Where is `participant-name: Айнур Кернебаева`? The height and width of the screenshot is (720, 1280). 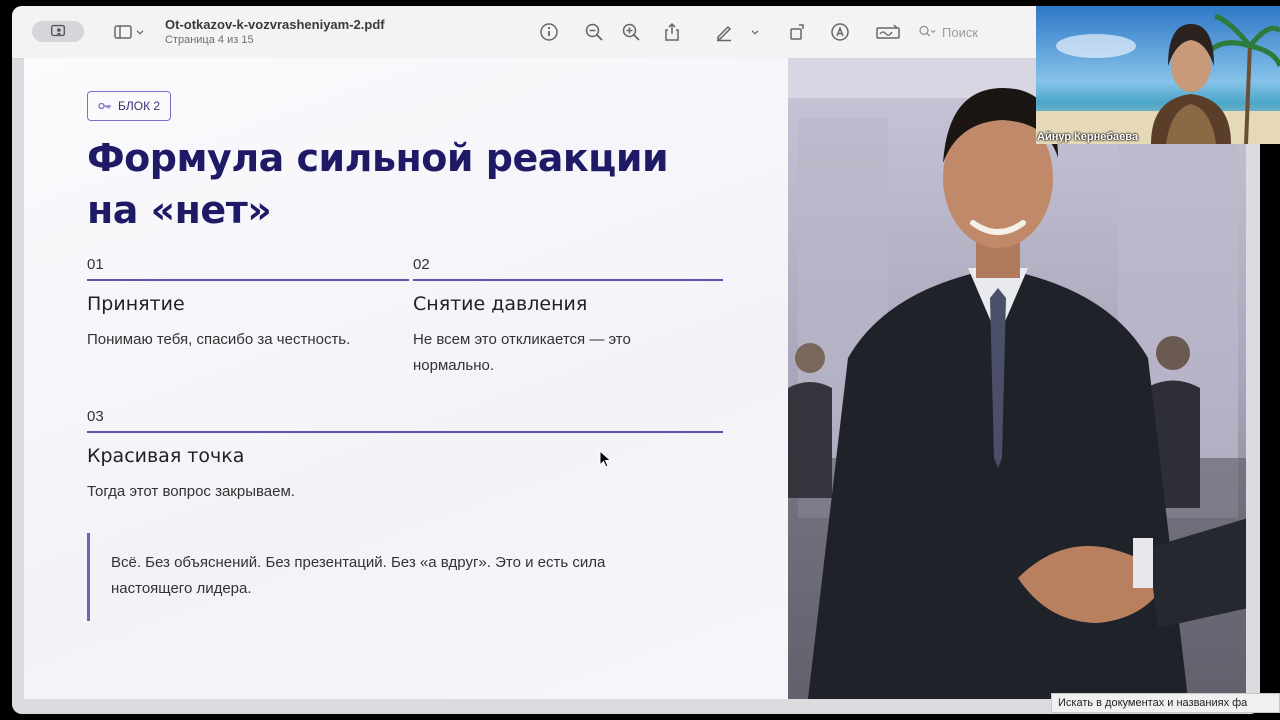 participant-name: Айнур Кернебаева is located at coordinates (1088, 137).